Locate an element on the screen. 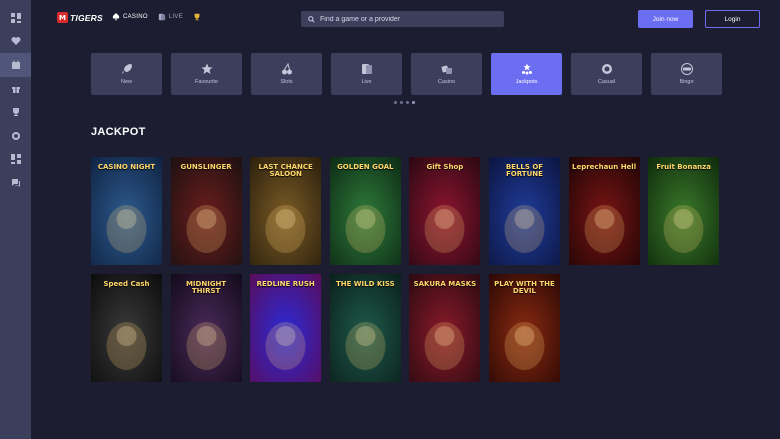 Image resolution: width=780 pixels, height=439 pixels. section-title: JACKPOT is located at coordinates (118, 132).